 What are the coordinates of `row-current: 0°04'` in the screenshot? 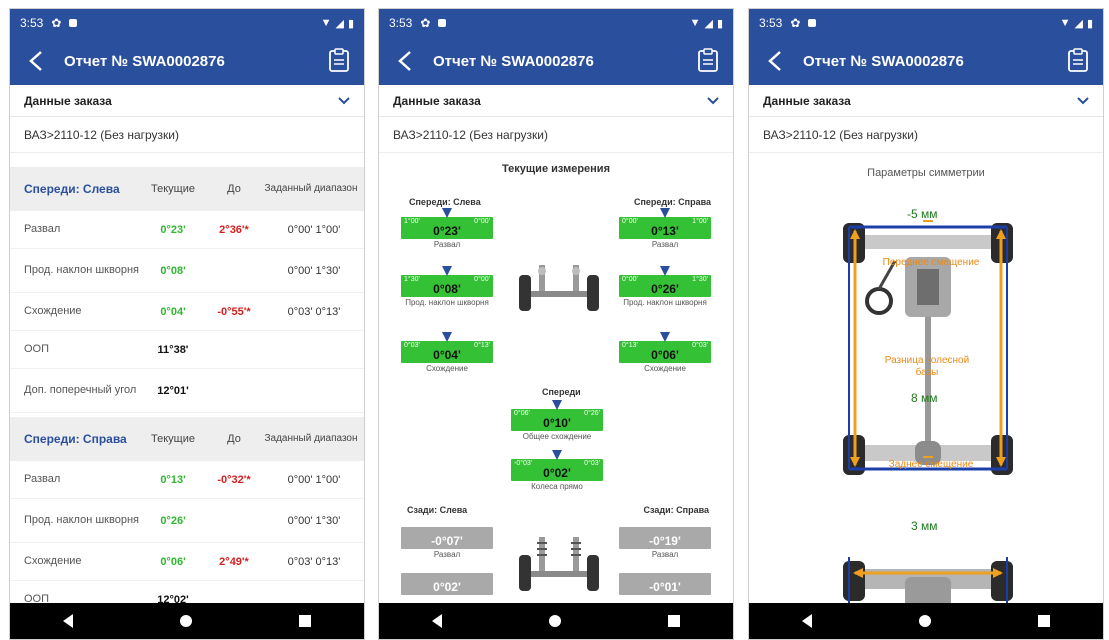 It's located at (173, 311).